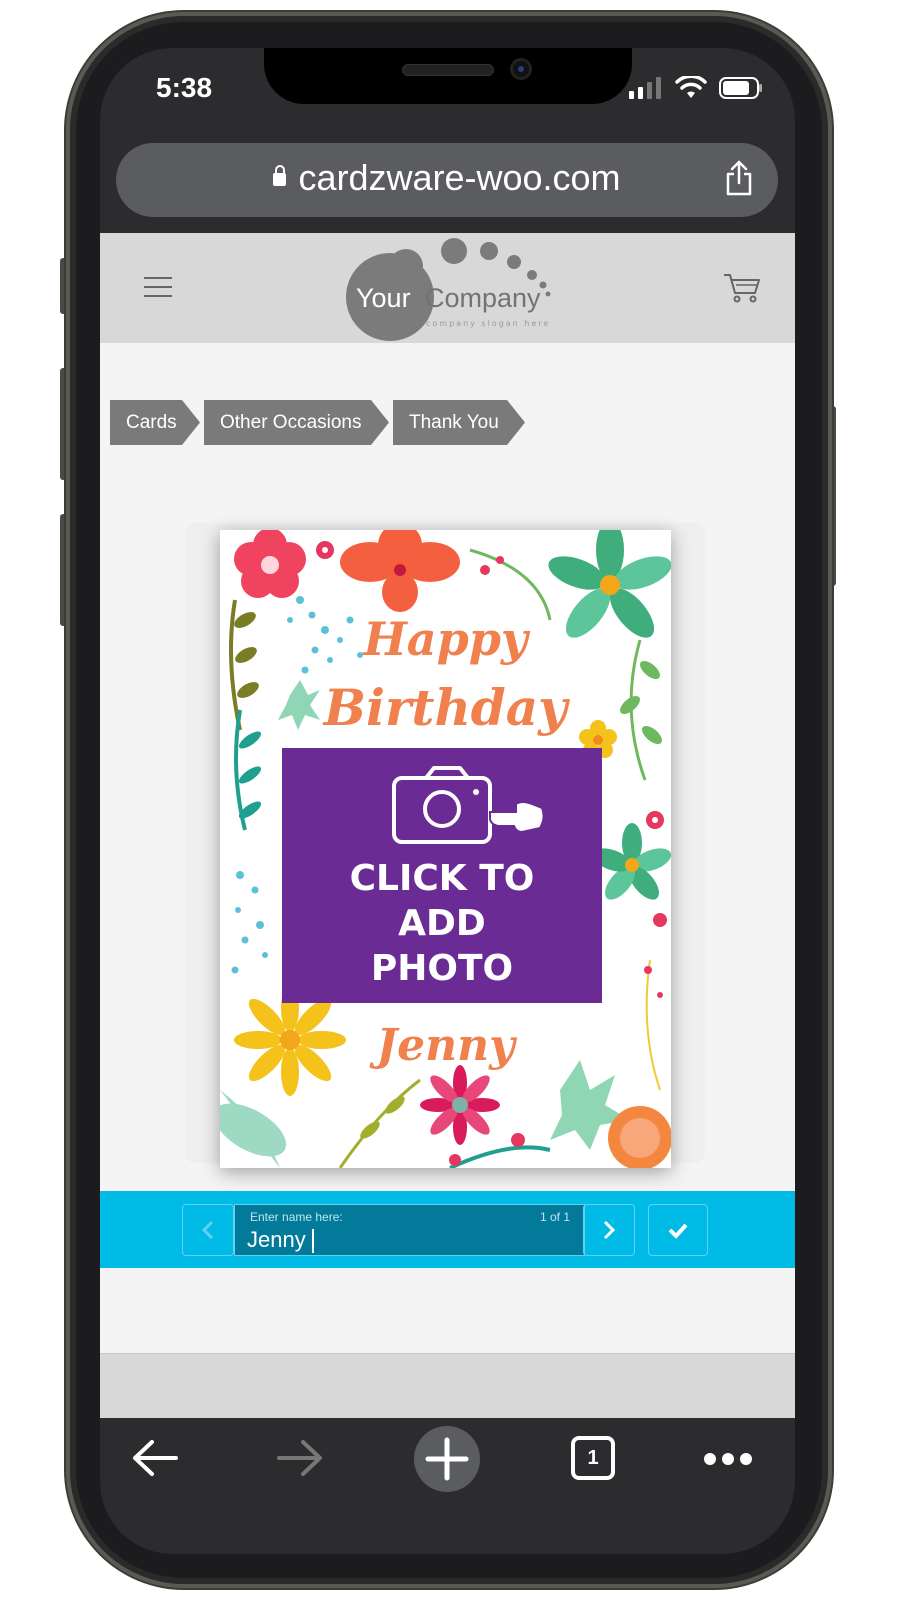 The image size is (900, 1600). I want to click on browser-toolbar: 1, so click(447, 1486).